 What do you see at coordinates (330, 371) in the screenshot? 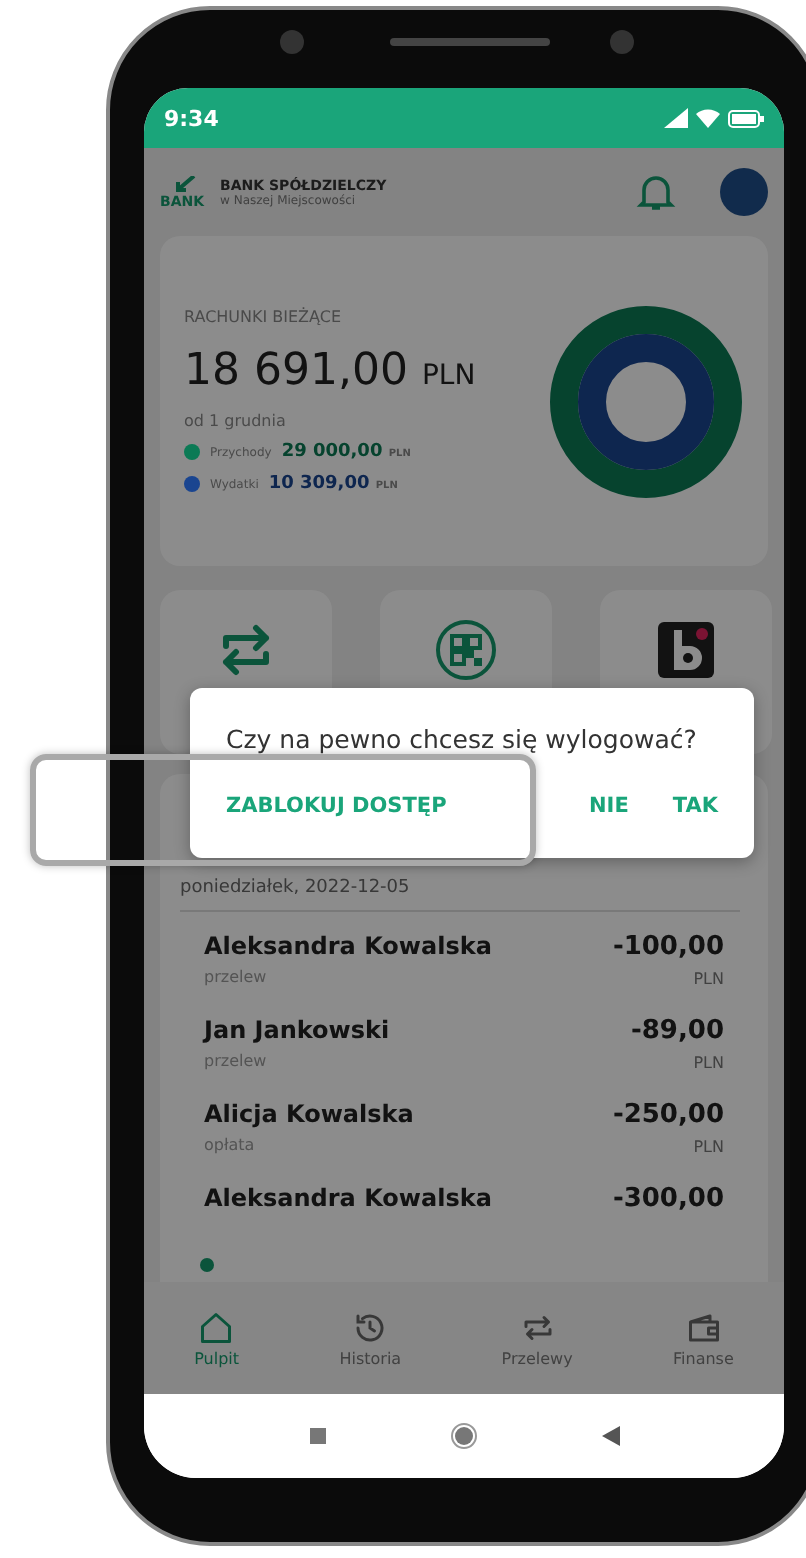
I see `balance-amount: 18 691,00 PLN` at bounding box center [330, 371].